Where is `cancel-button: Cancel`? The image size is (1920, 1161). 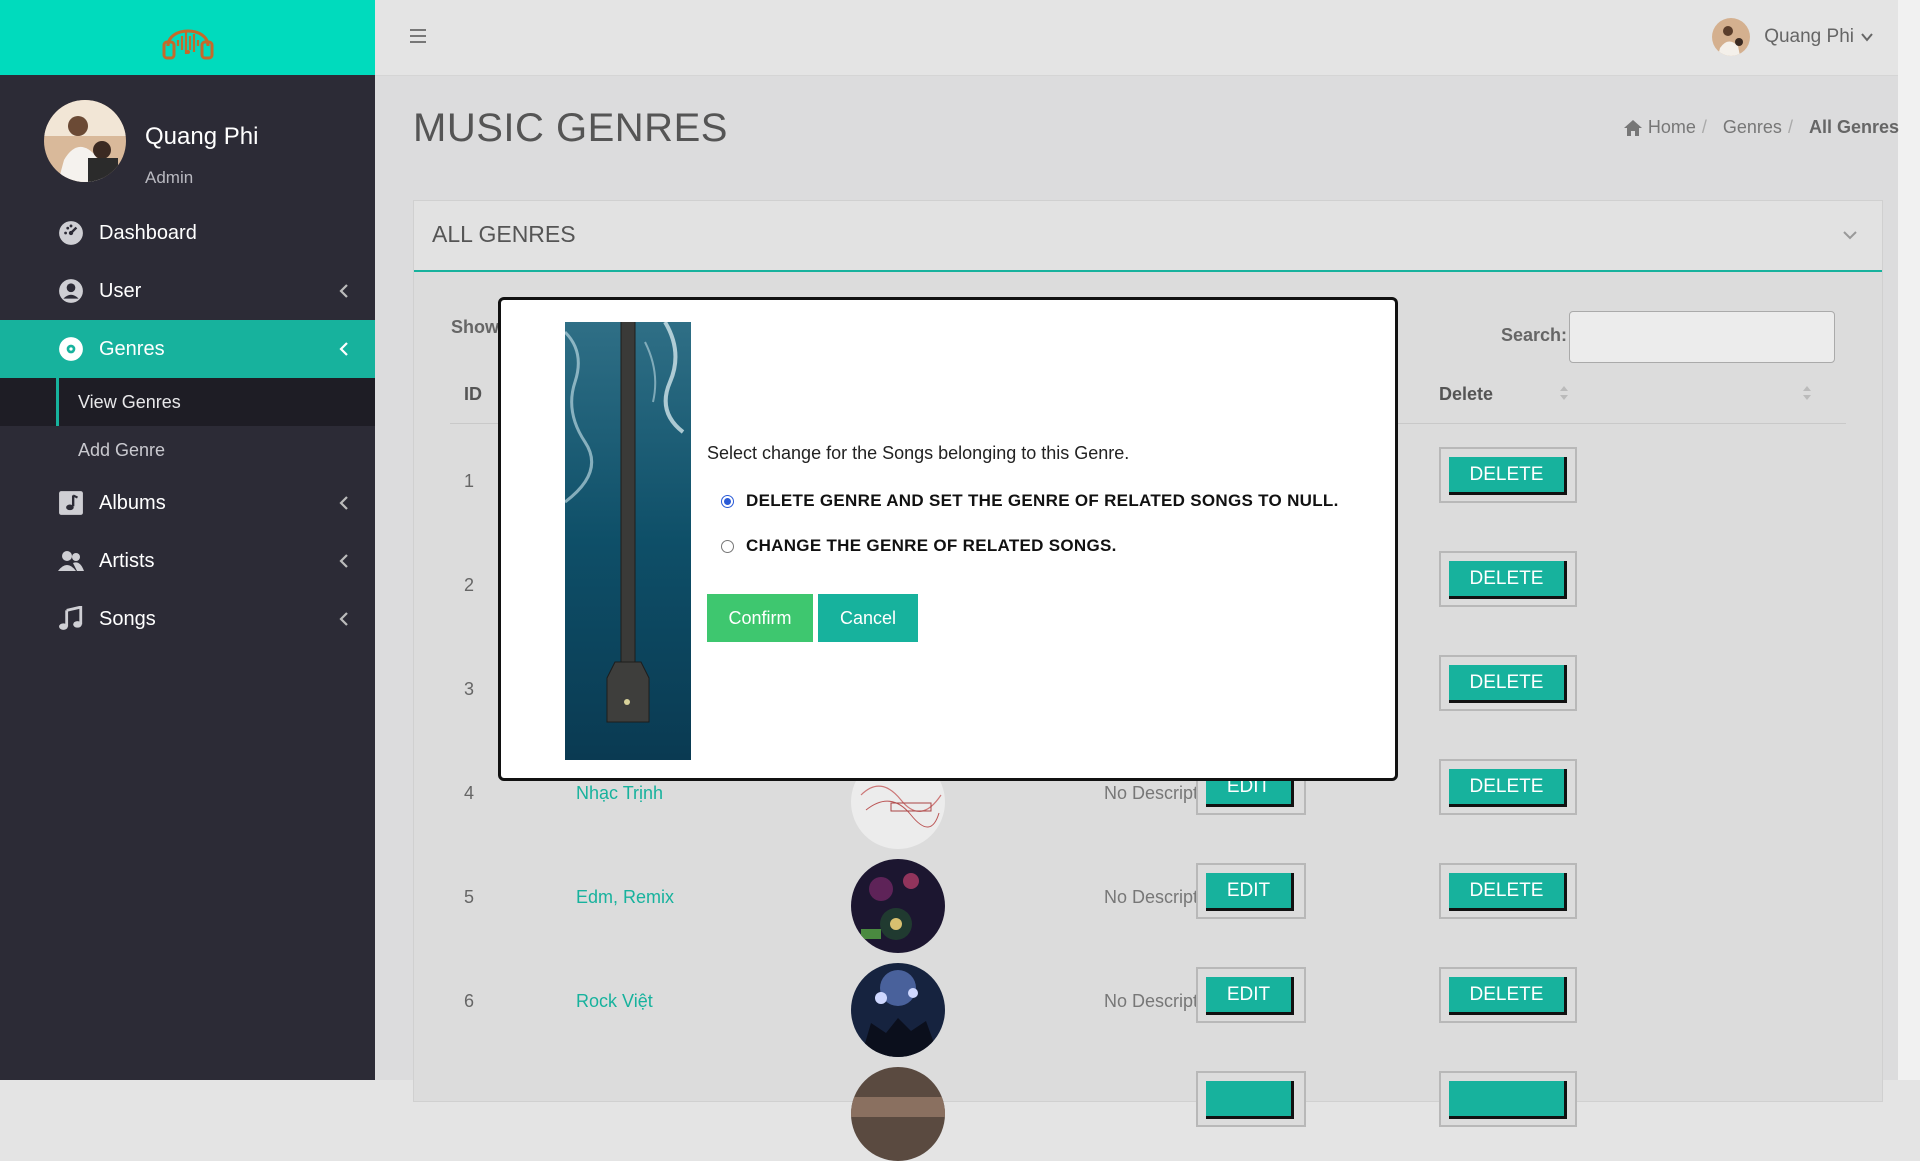 cancel-button: Cancel is located at coordinates (868, 618).